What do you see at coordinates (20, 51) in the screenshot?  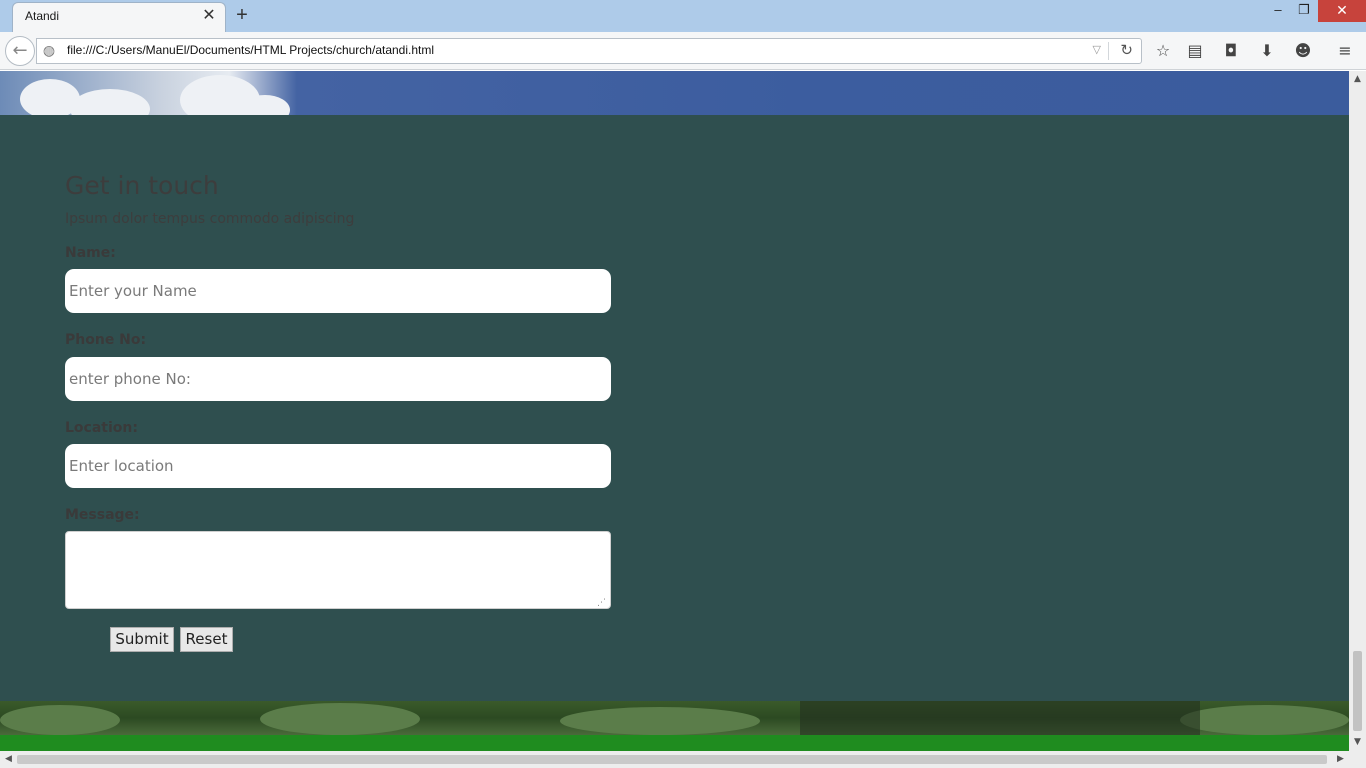 I see `back-arrow-icon: ←` at bounding box center [20, 51].